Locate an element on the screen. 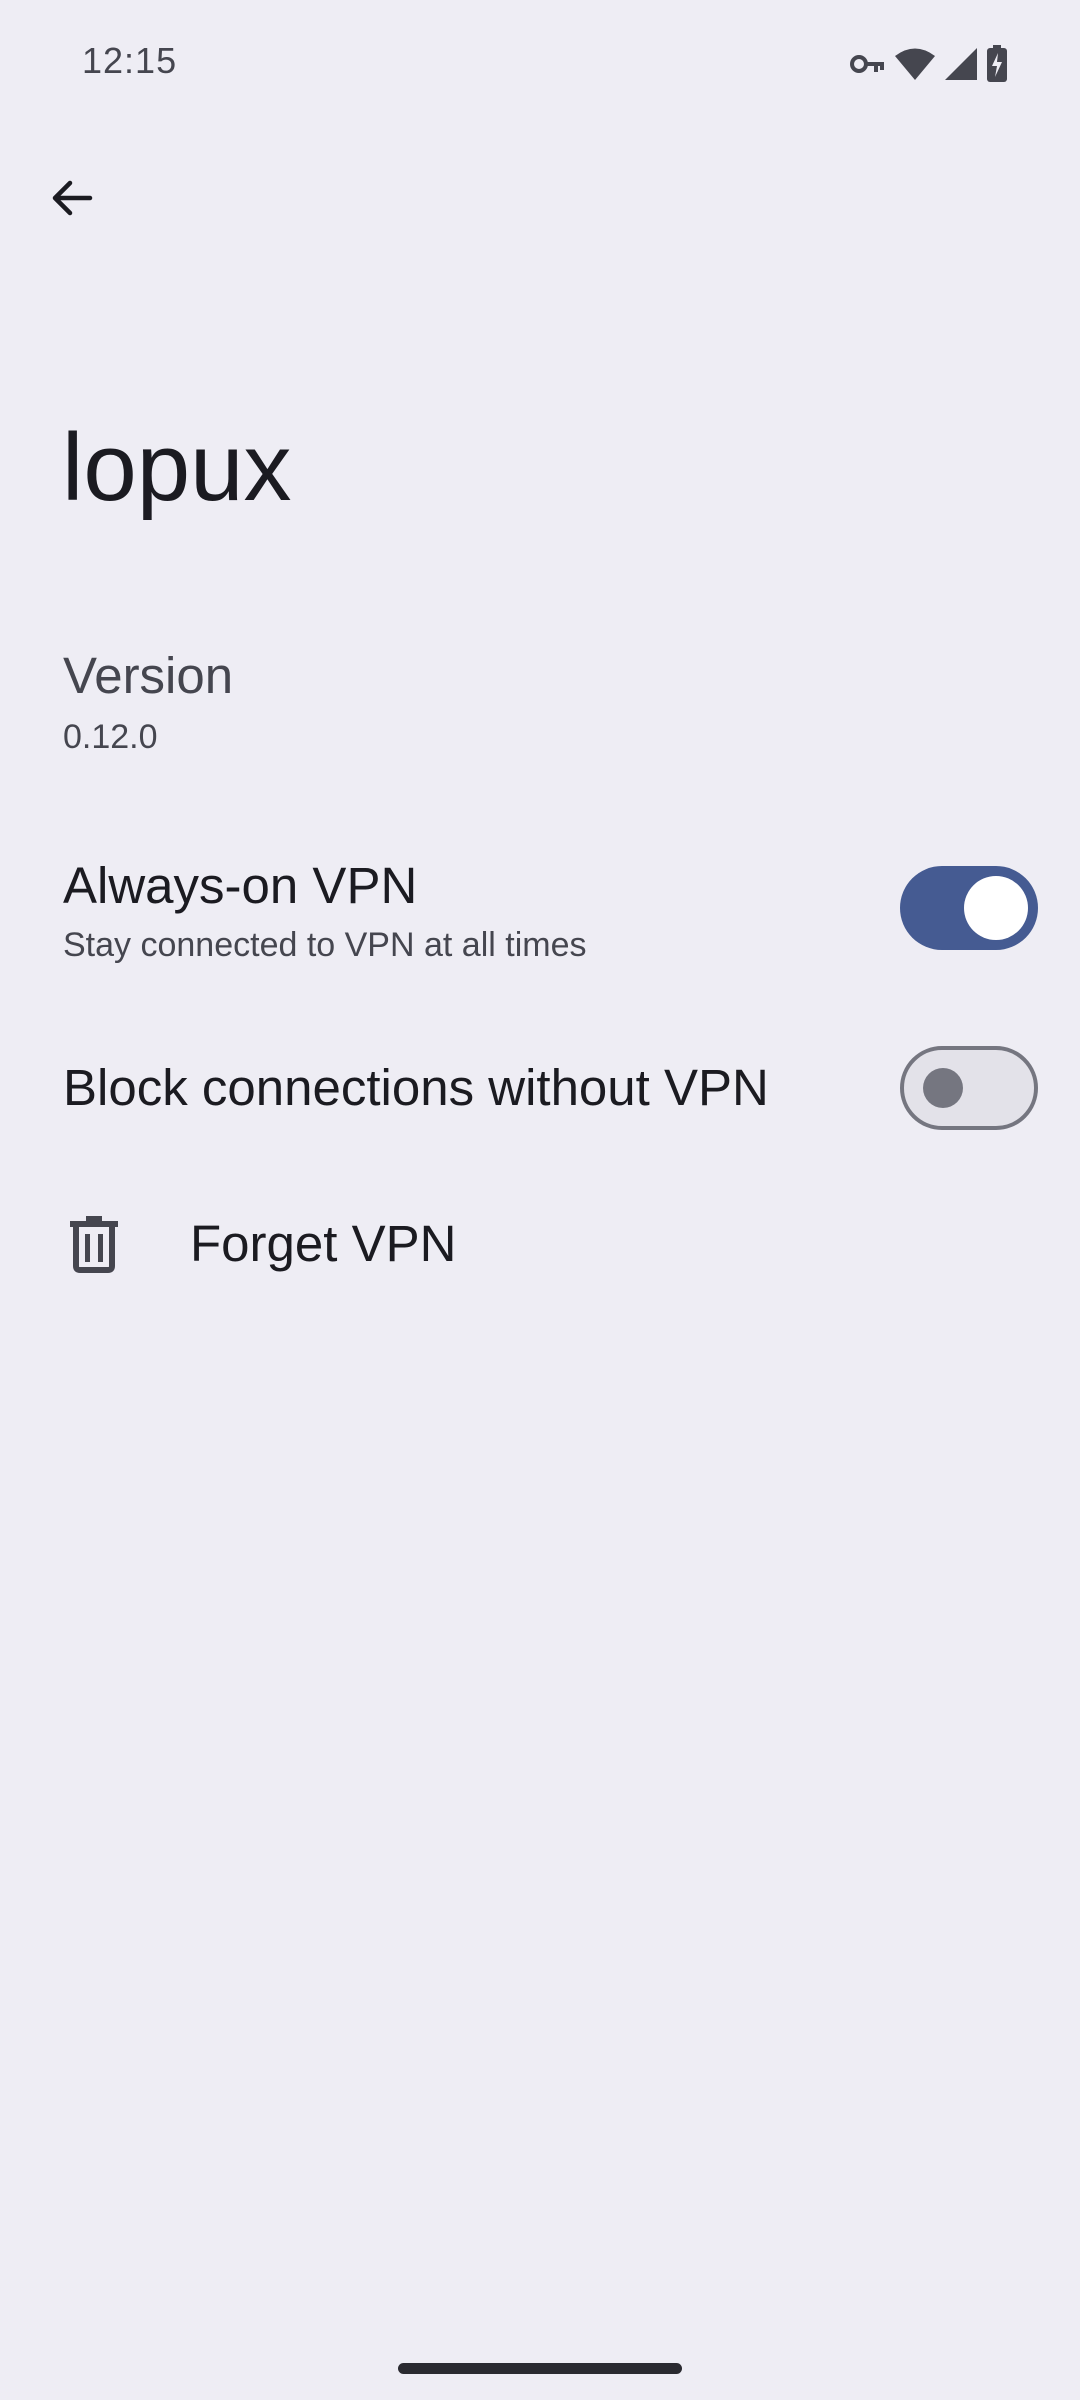 This screenshot has width=1080, height=2400. always-on-vpn-title: Always-on VPN is located at coordinates (240, 885).